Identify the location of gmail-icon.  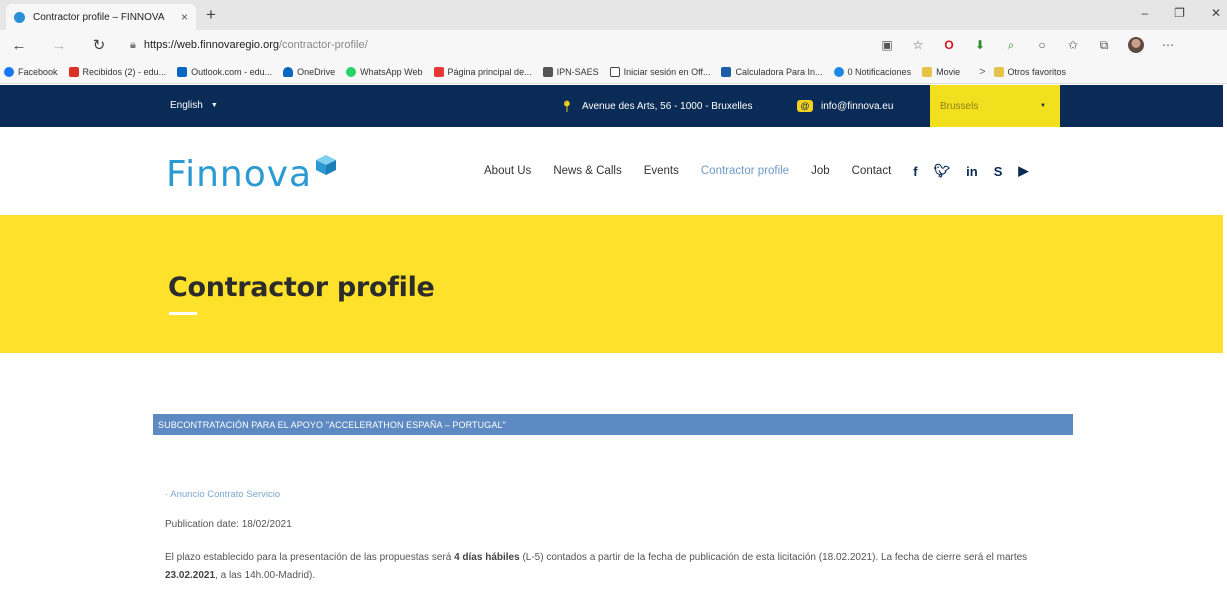
(73, 71).